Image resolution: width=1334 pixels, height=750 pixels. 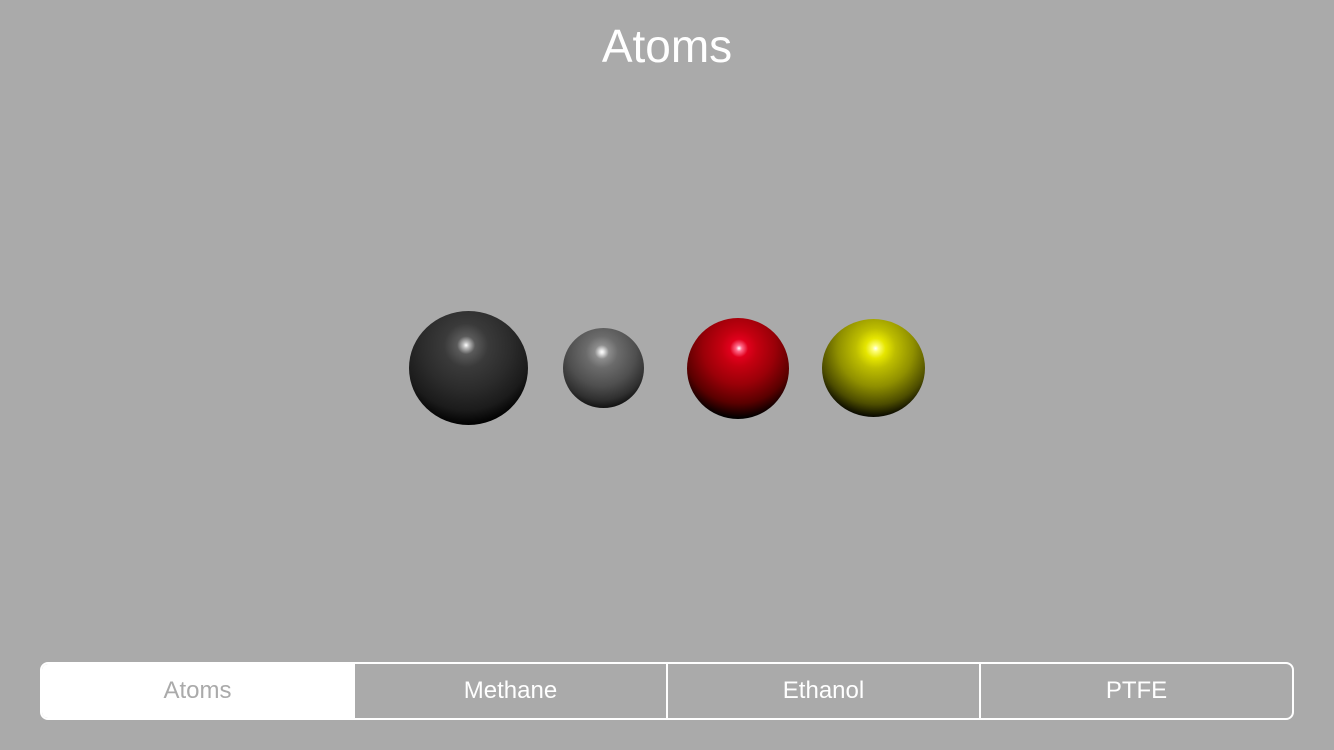 I want to click on segmented-control: Atoms Methane Ethanol PTFE, so click(x=667, y=691).